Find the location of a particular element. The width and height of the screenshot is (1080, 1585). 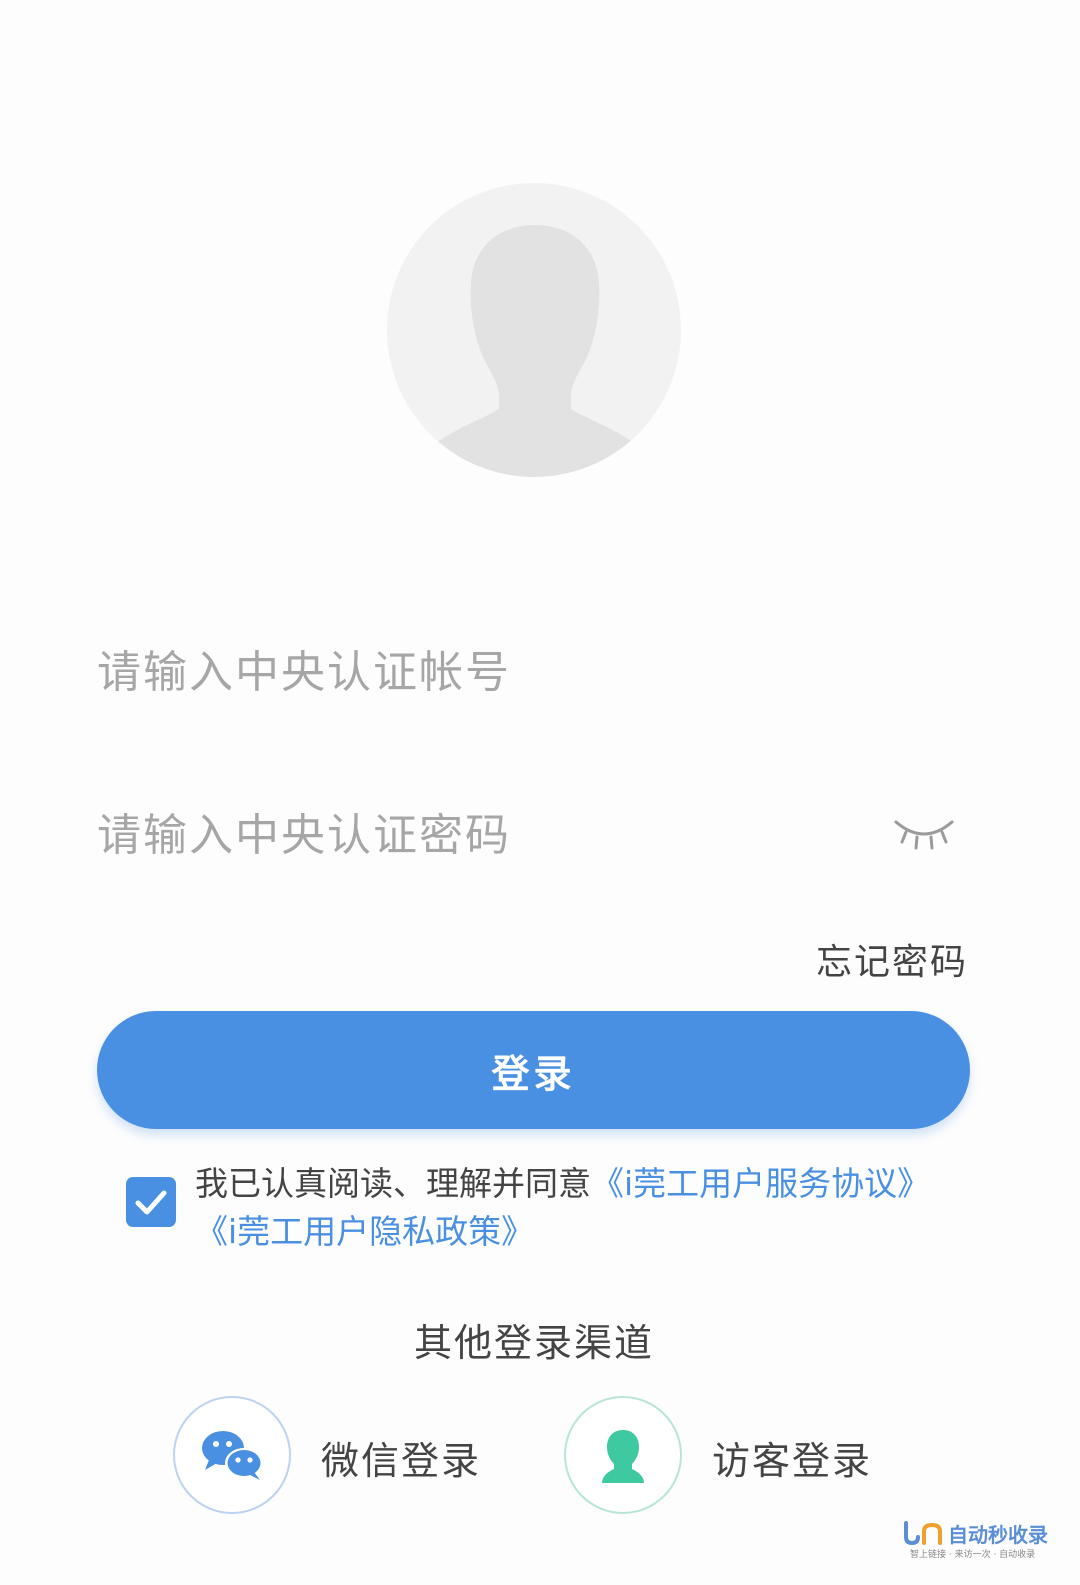

wechat-login-label: 微信登录 is located at coordinates (401, 1461).